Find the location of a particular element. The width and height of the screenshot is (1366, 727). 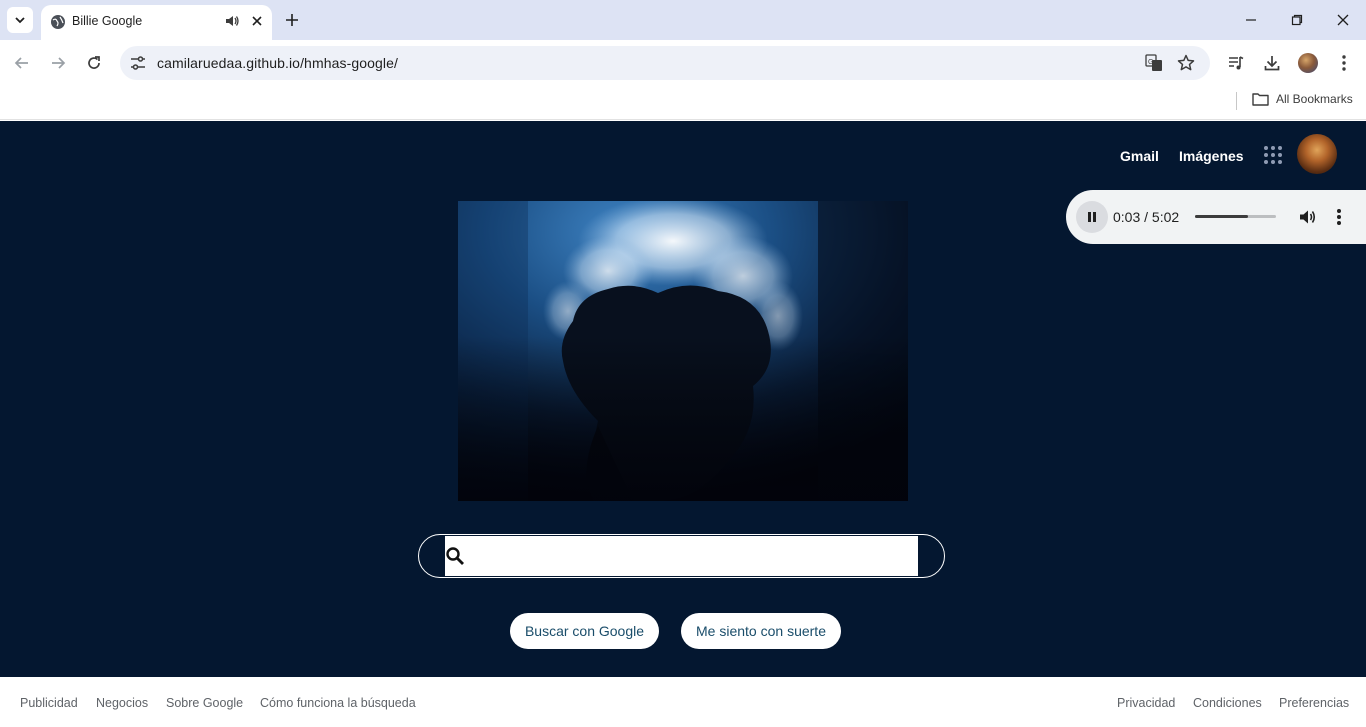

address-bar: camilaruedaa.github.io/hmhas-google/ G is located at coordinates (665, 63).